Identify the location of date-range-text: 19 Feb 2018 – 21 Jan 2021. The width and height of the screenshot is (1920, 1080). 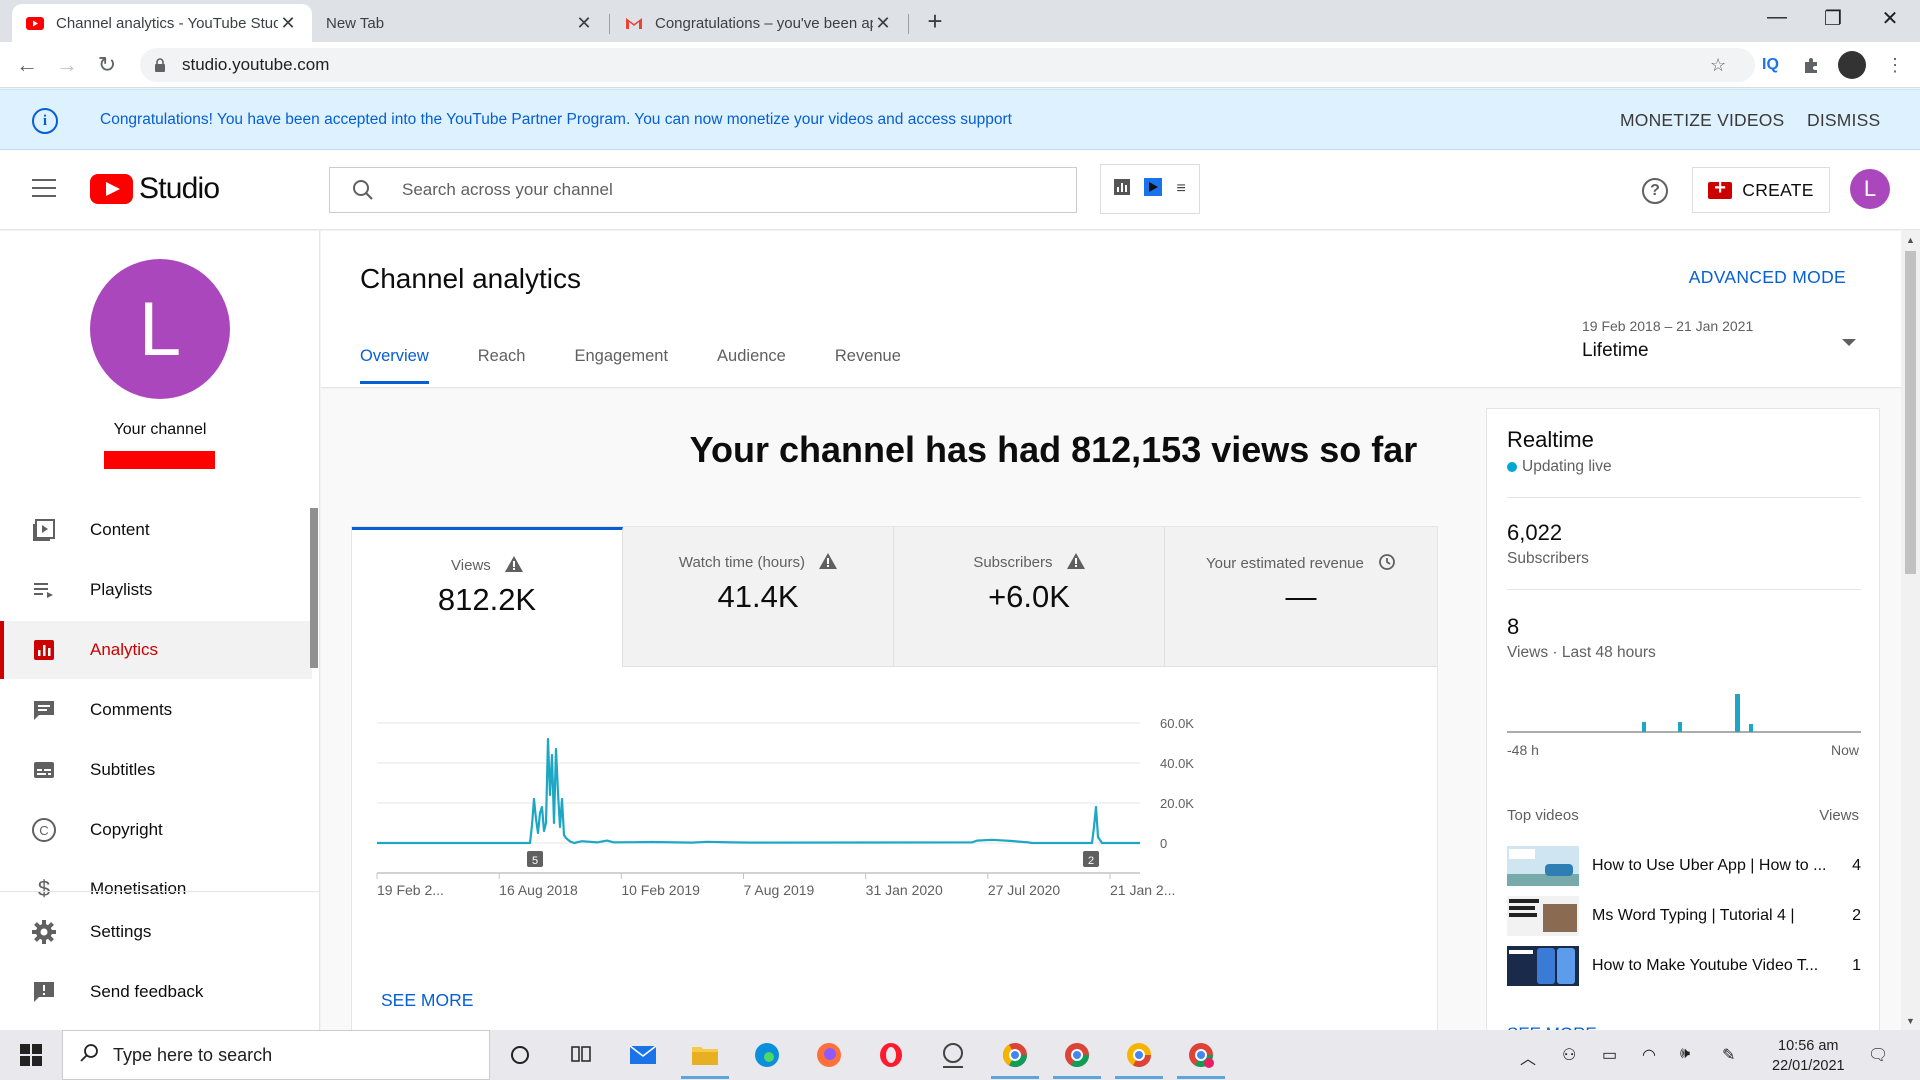
(1667, 326).